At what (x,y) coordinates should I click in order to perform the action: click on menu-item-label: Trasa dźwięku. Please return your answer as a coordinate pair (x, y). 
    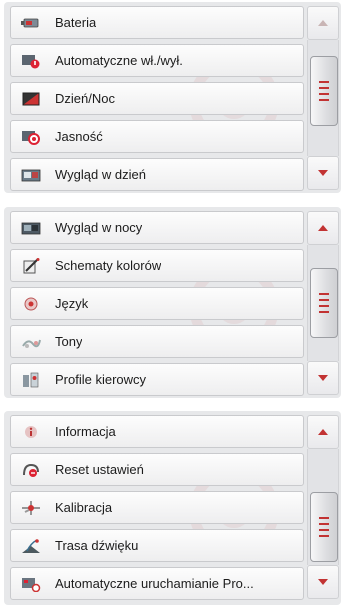
    Looking at the image, I should click on (97, 545).